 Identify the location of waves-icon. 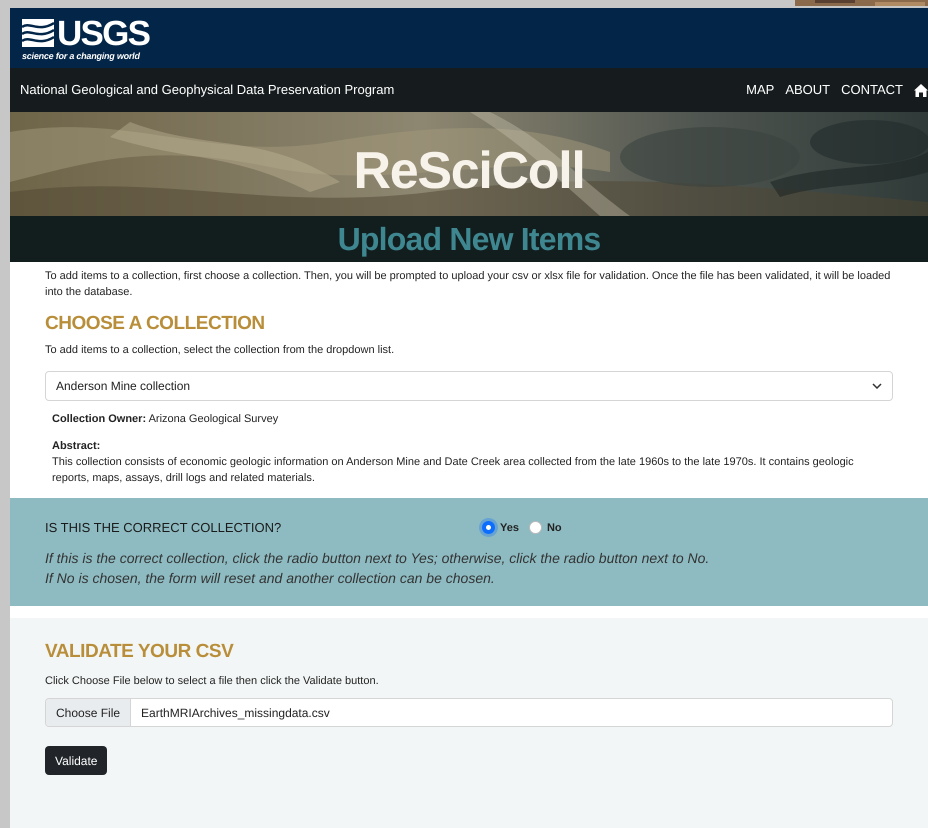
(38, 33).